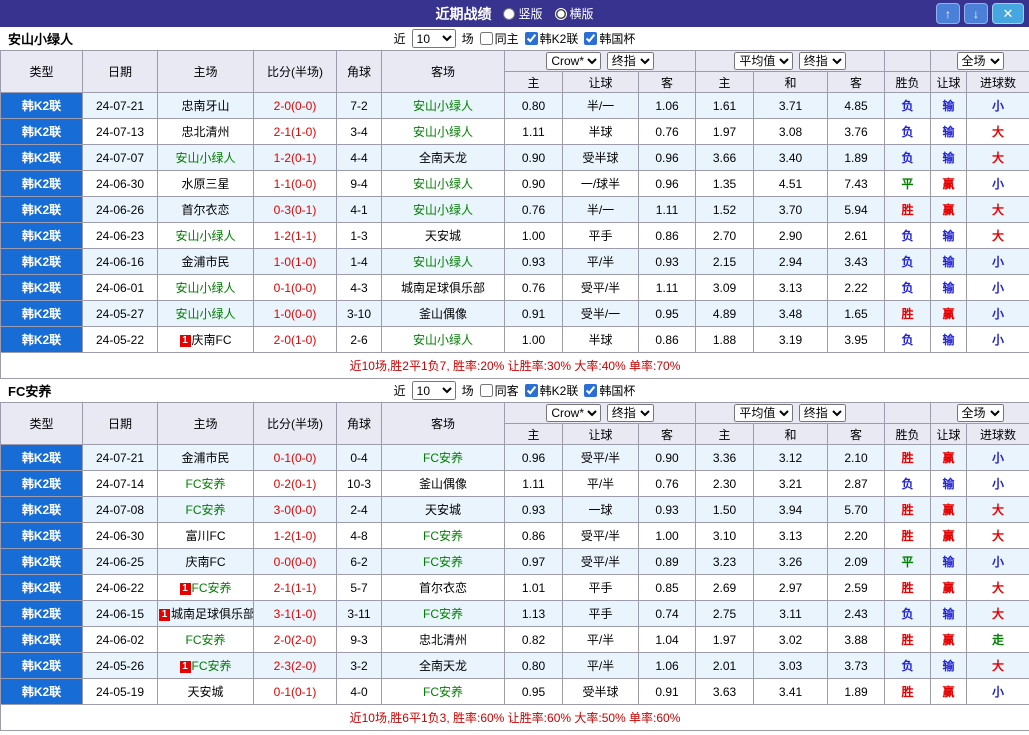  Describe the element at coordinates (295, 665) in the screenshot. I see `score-cell: 2-3(2-0)` at that location.